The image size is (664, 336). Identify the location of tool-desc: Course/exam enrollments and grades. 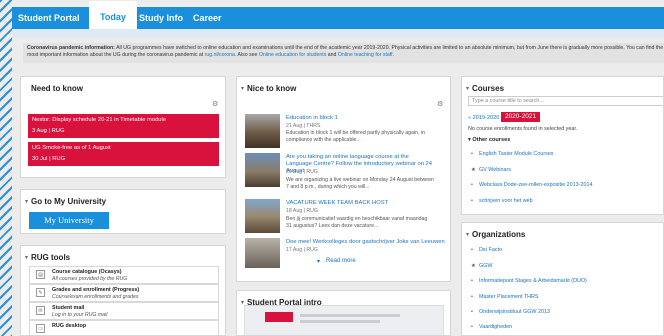
(95, 296).